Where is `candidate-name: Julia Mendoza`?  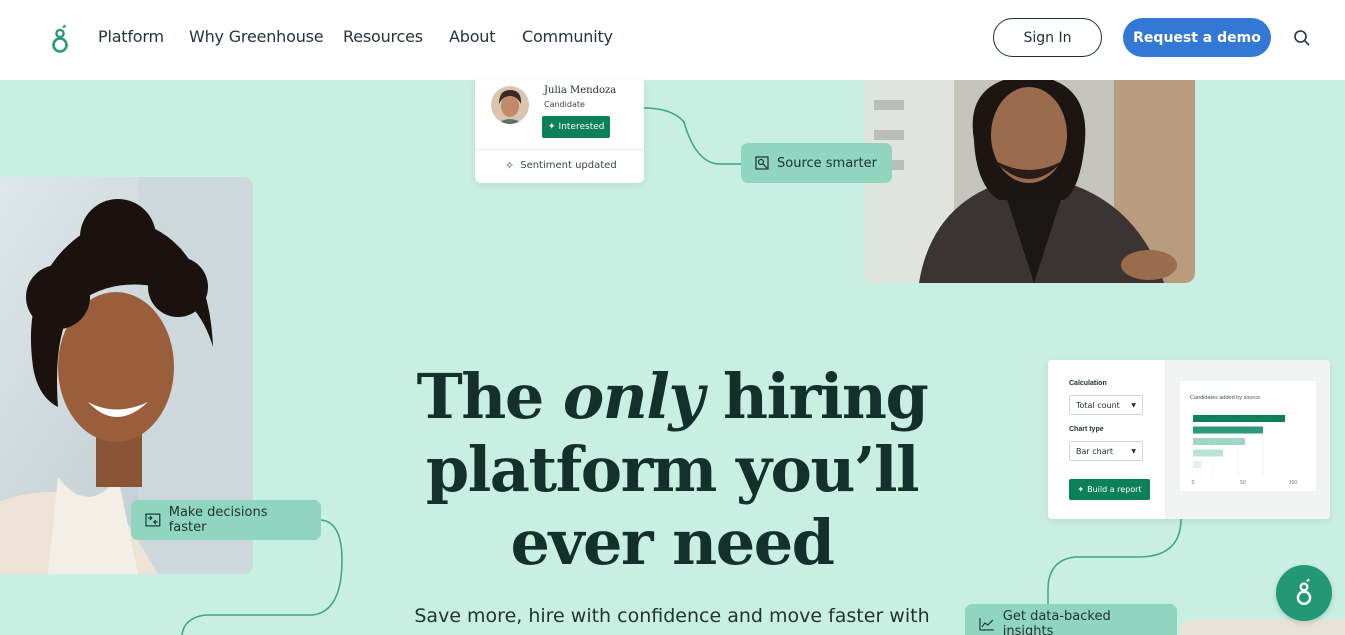
candidate-name: Julia Mendoza is located at coordinates (580, 90).